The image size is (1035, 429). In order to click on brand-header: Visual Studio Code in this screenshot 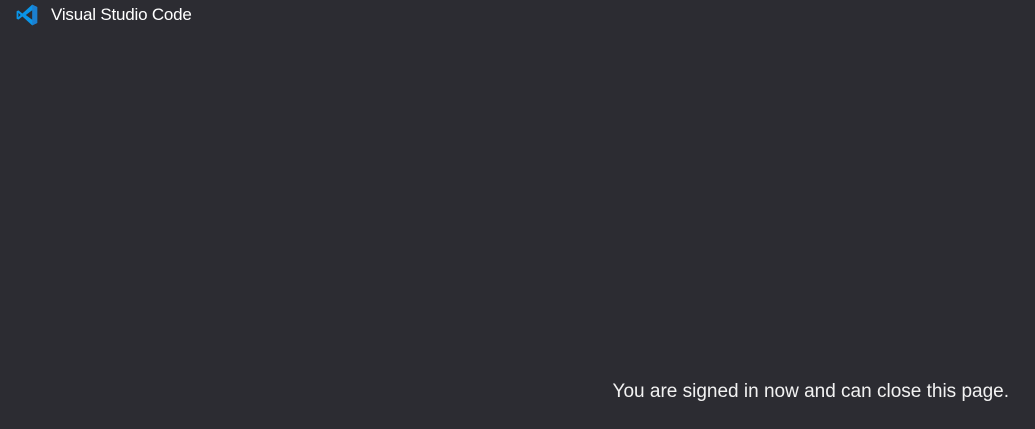, I will do `click(103, 15)`.